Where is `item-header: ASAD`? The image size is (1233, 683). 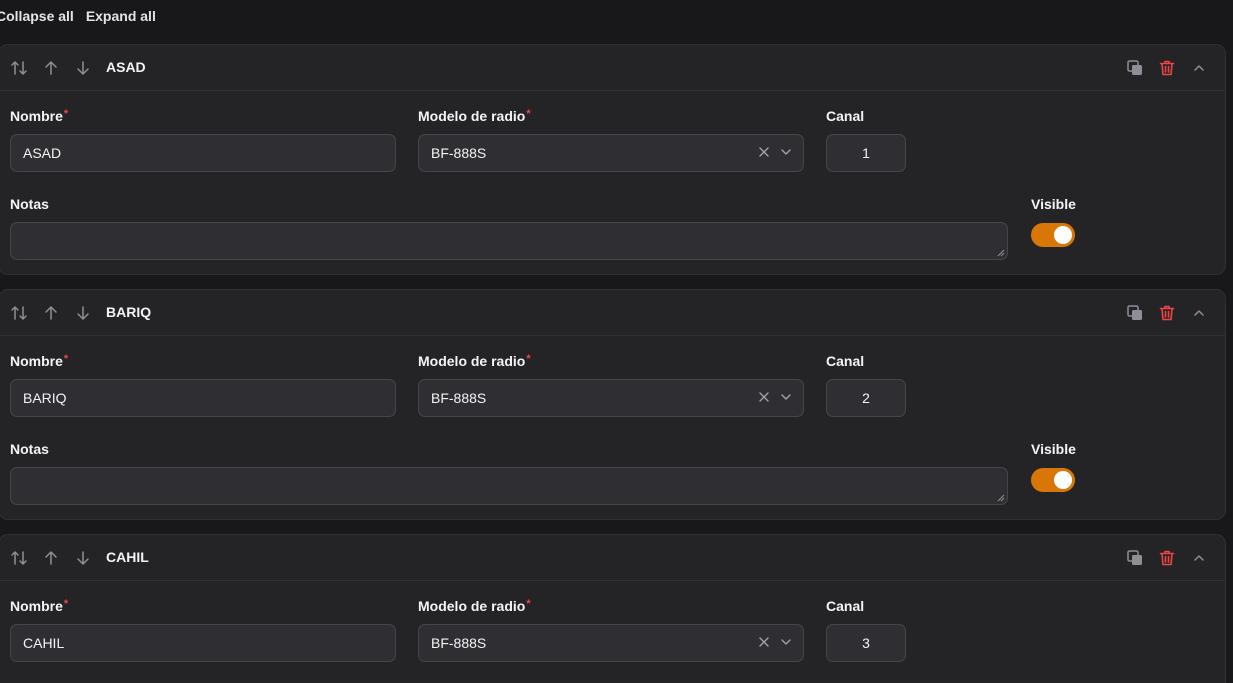 item-header: ASAD is located at coordinates (612, 68).